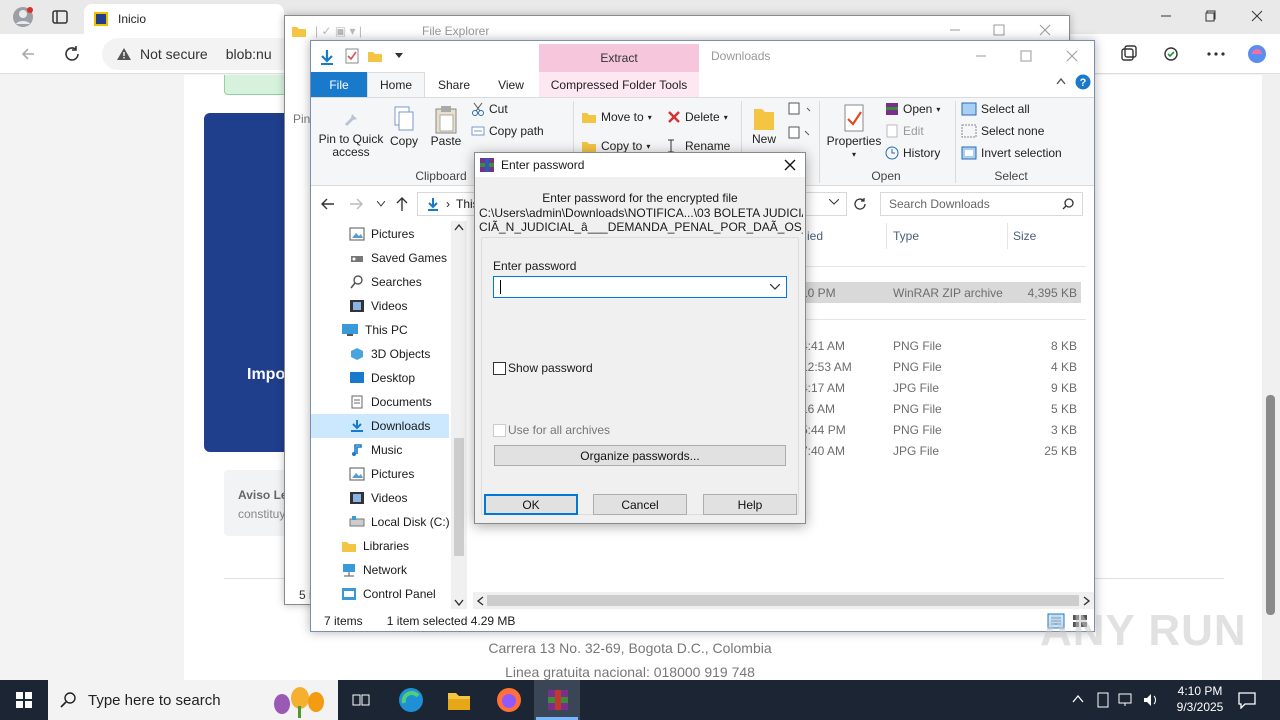 Image resolution: width=1280 pixels, height=720 pixels. I want to click on select-none-button: Select none, so click(1002, 131).